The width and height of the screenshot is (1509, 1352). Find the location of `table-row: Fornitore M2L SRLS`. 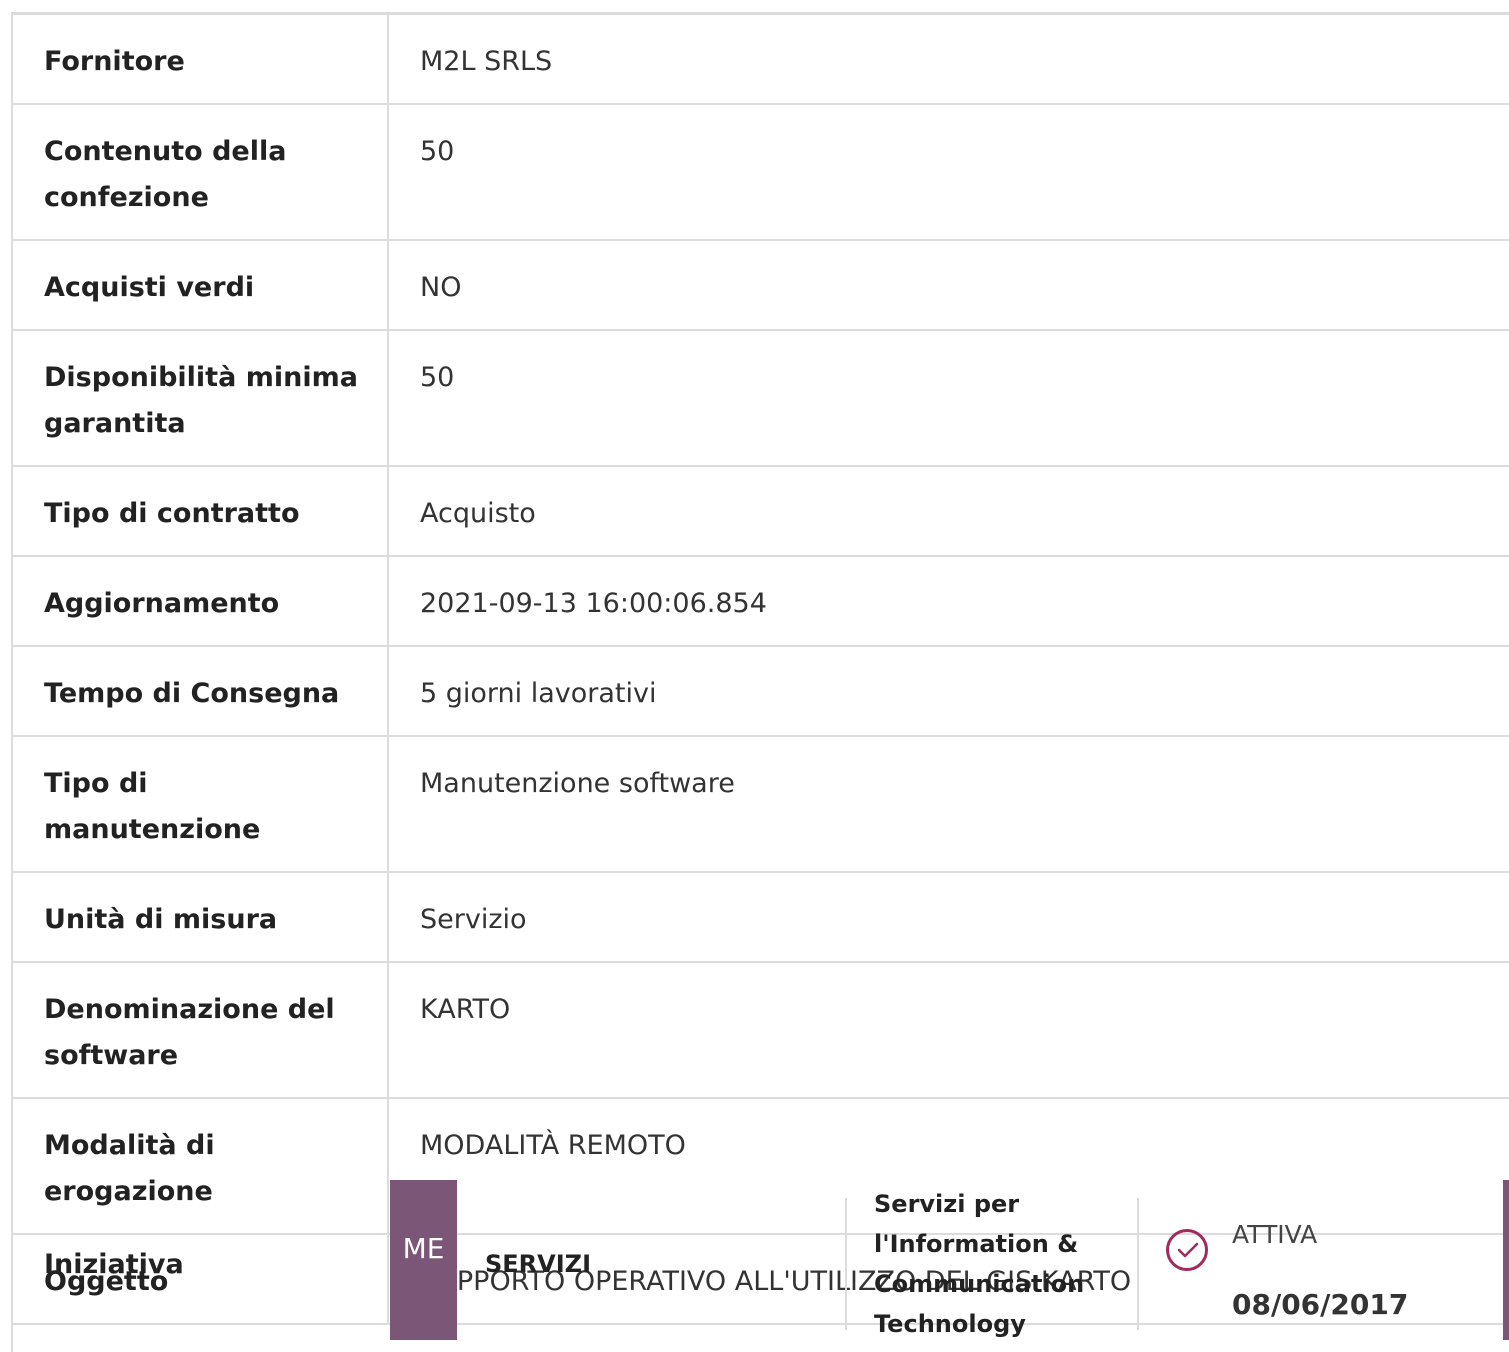

table-row: Fornitore M2L SRLS is located at coordinates (761, 60).